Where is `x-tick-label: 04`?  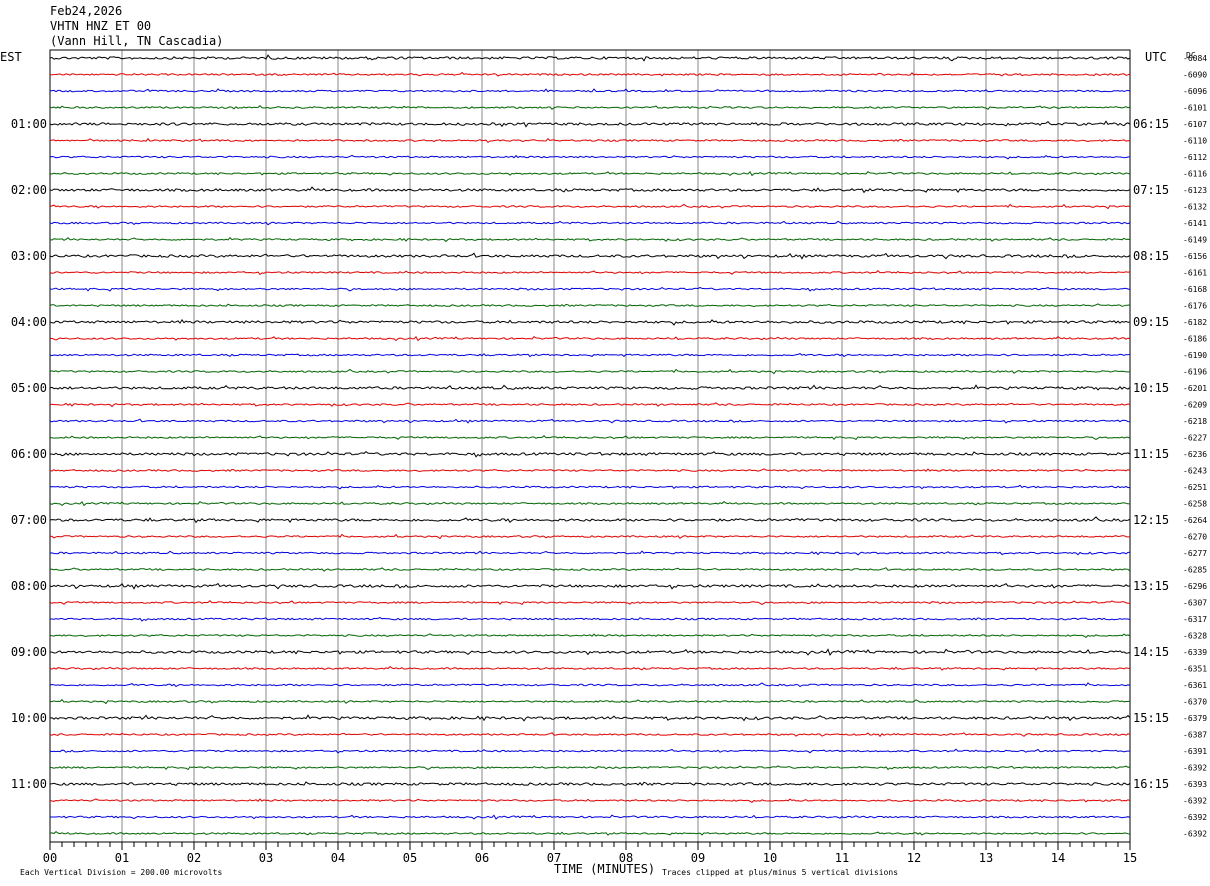
x-tick-label: 04 is located at coordinates (338, 858).